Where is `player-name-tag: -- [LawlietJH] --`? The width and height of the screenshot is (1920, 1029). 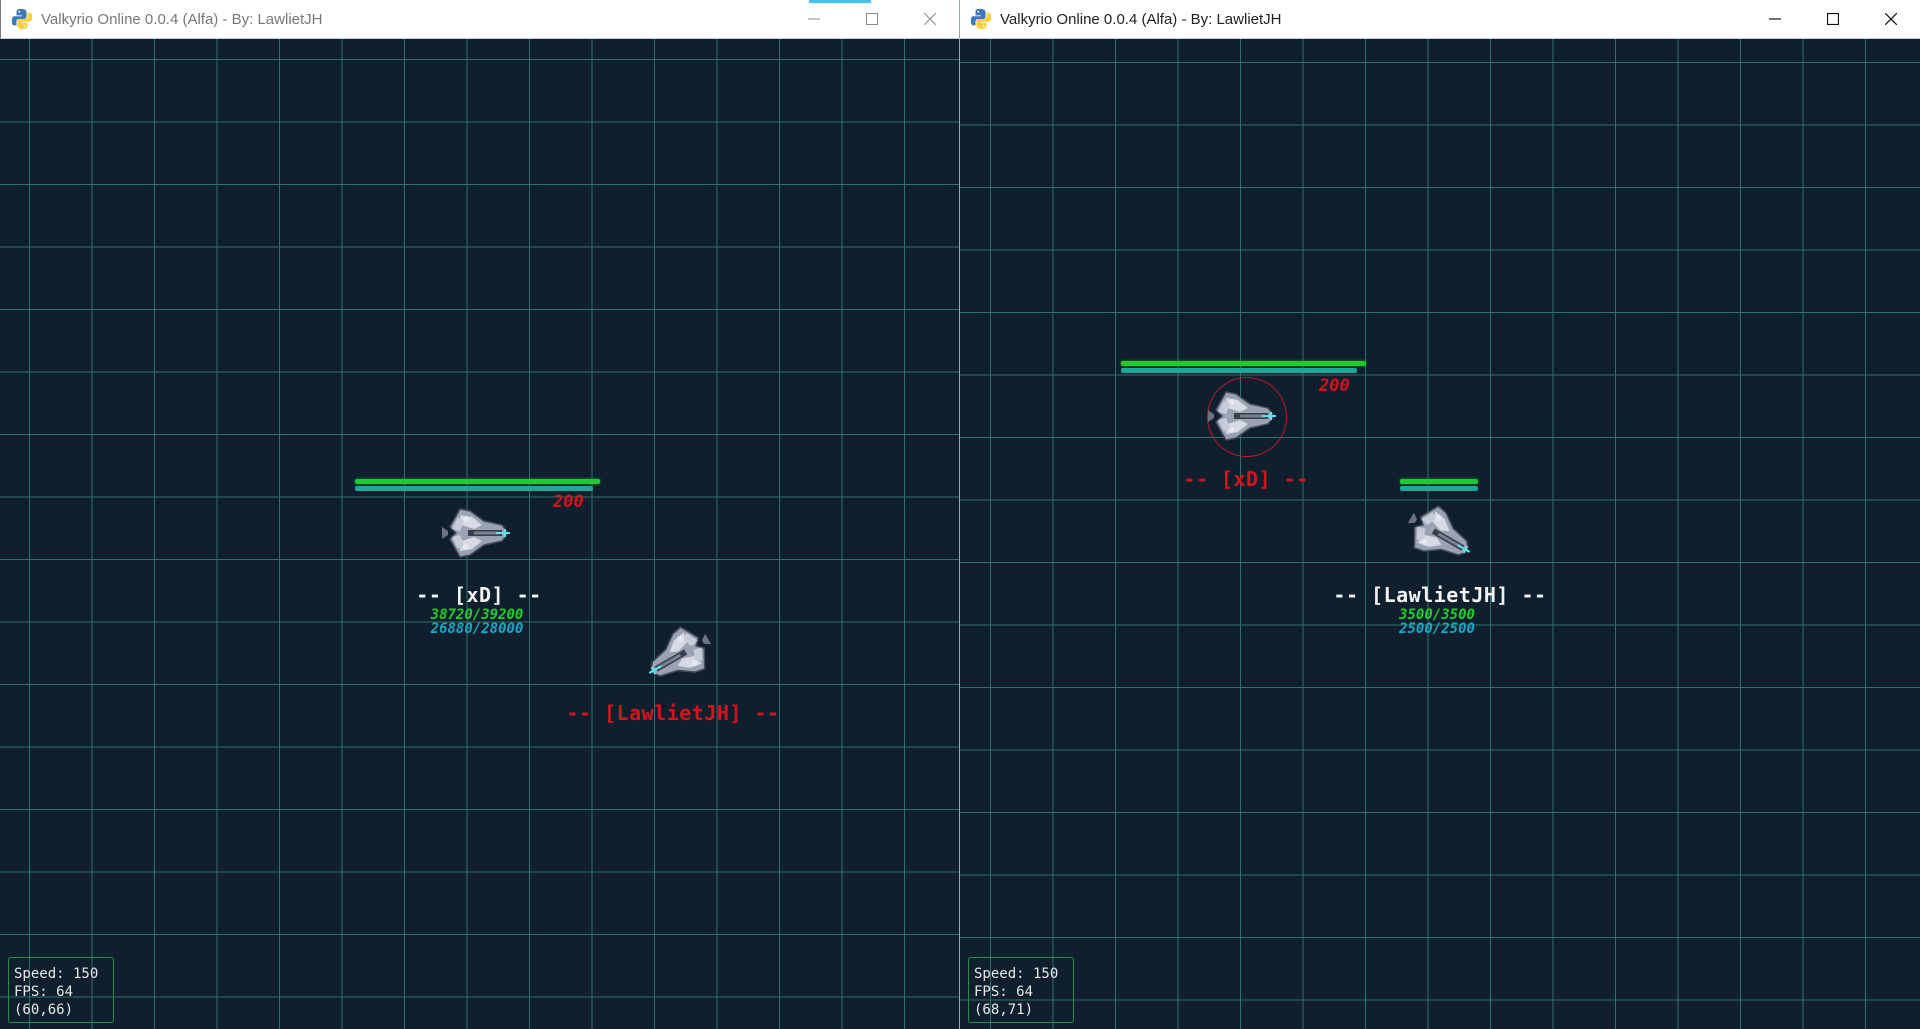
player-name-tag: -- [LawlietJH] -- is located at coordinates (1440, 595).